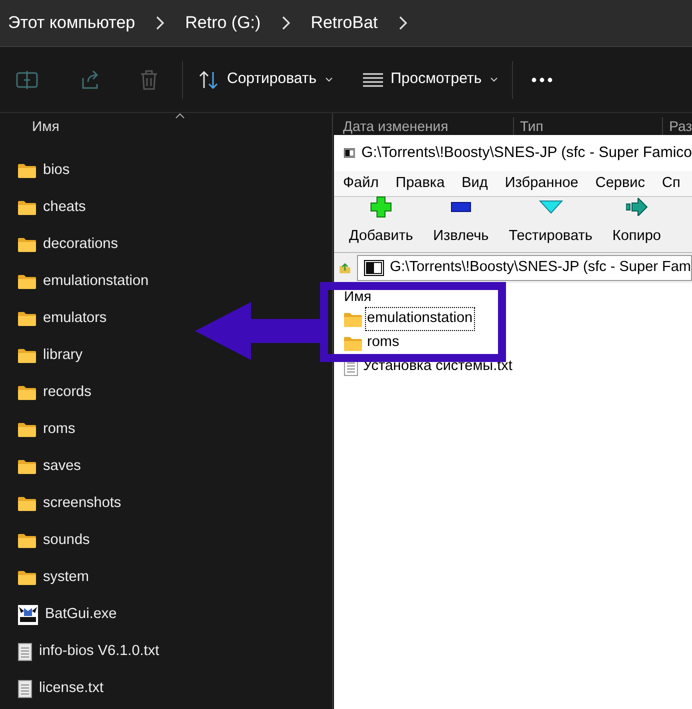  Describe the element at coordinates (381, 222) in the screenshot. I see `toolbar-button: Добавить` at that location.